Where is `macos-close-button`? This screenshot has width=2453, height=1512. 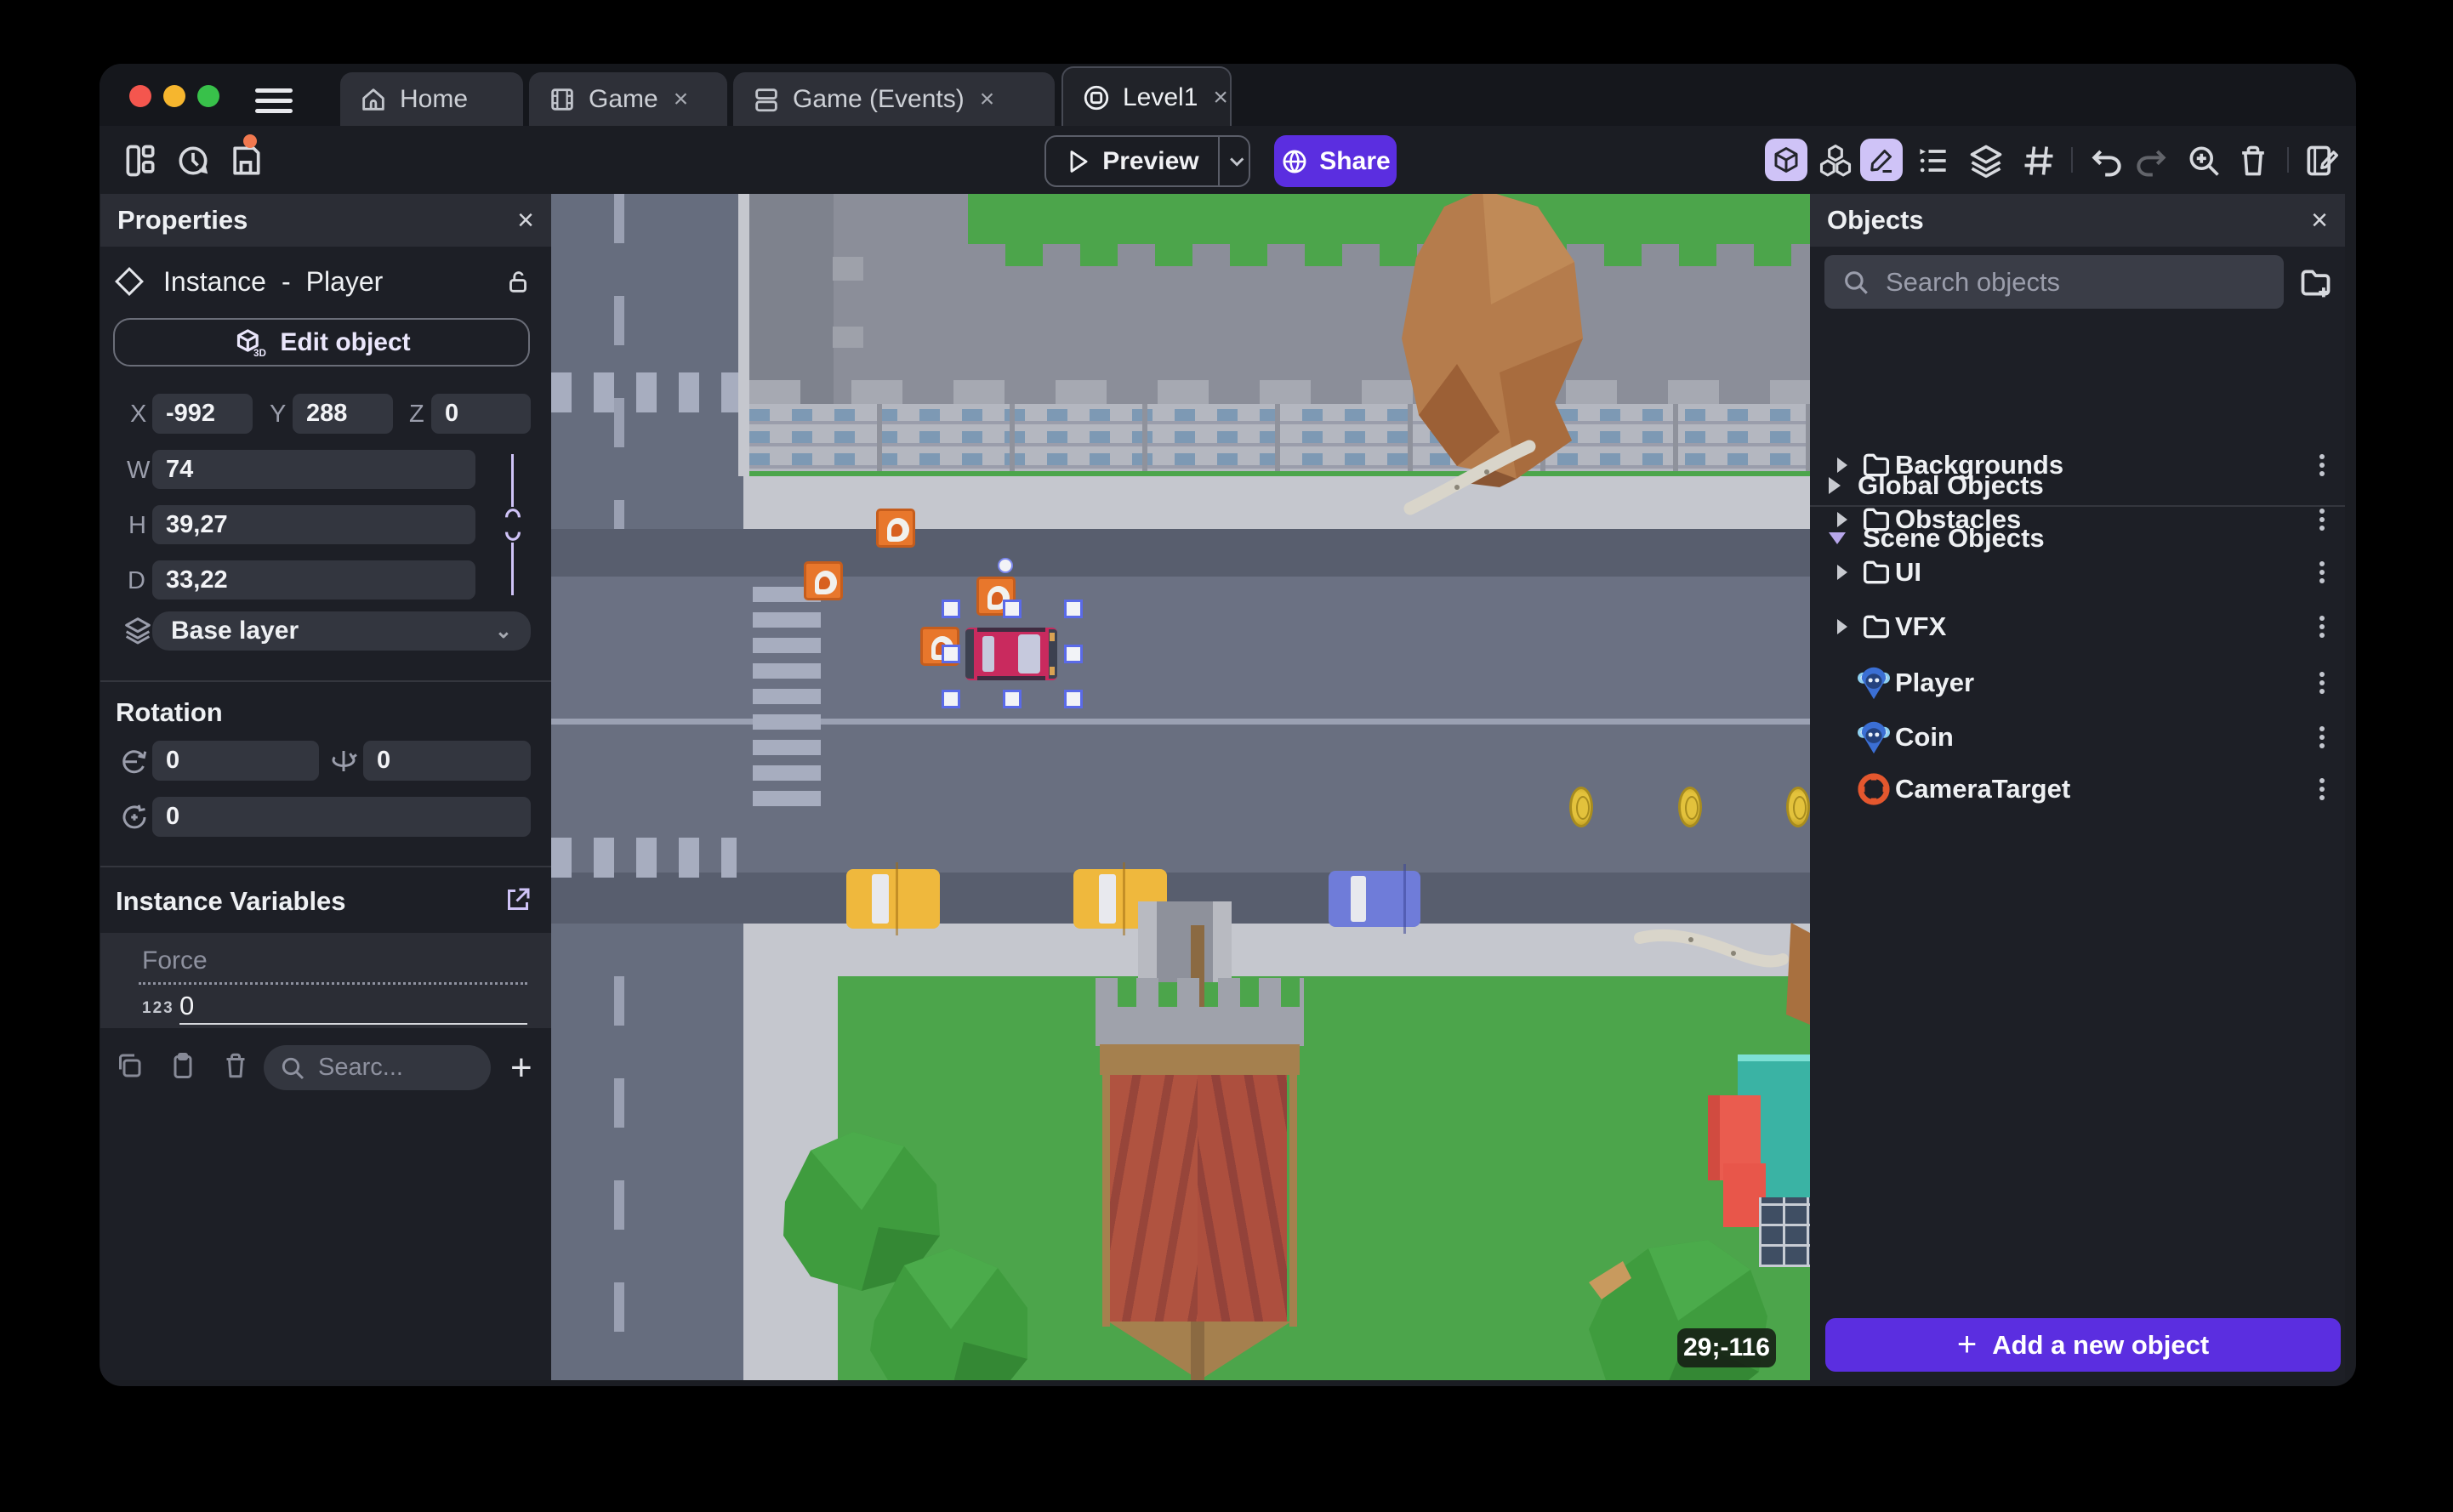 macos-close-button is located at coordinates (140, 96).